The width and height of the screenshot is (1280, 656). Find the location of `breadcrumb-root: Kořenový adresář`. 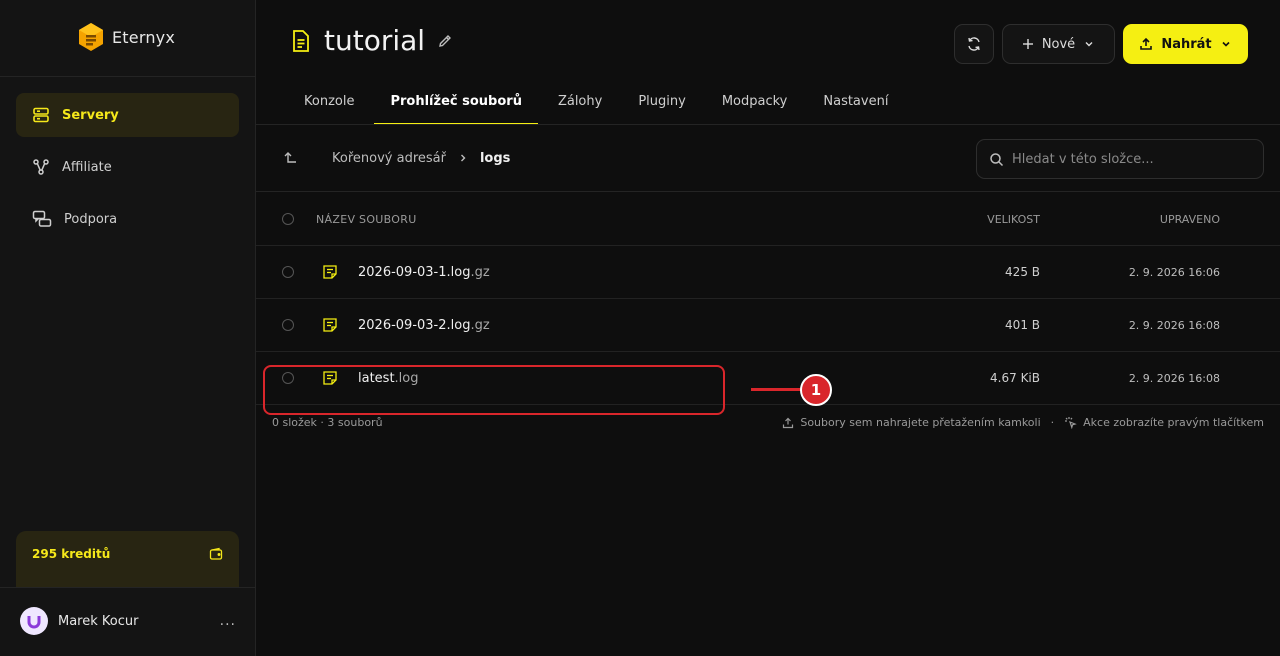

breadcrumb-root: Kořenový adresář is located at coordinates (389, 158).